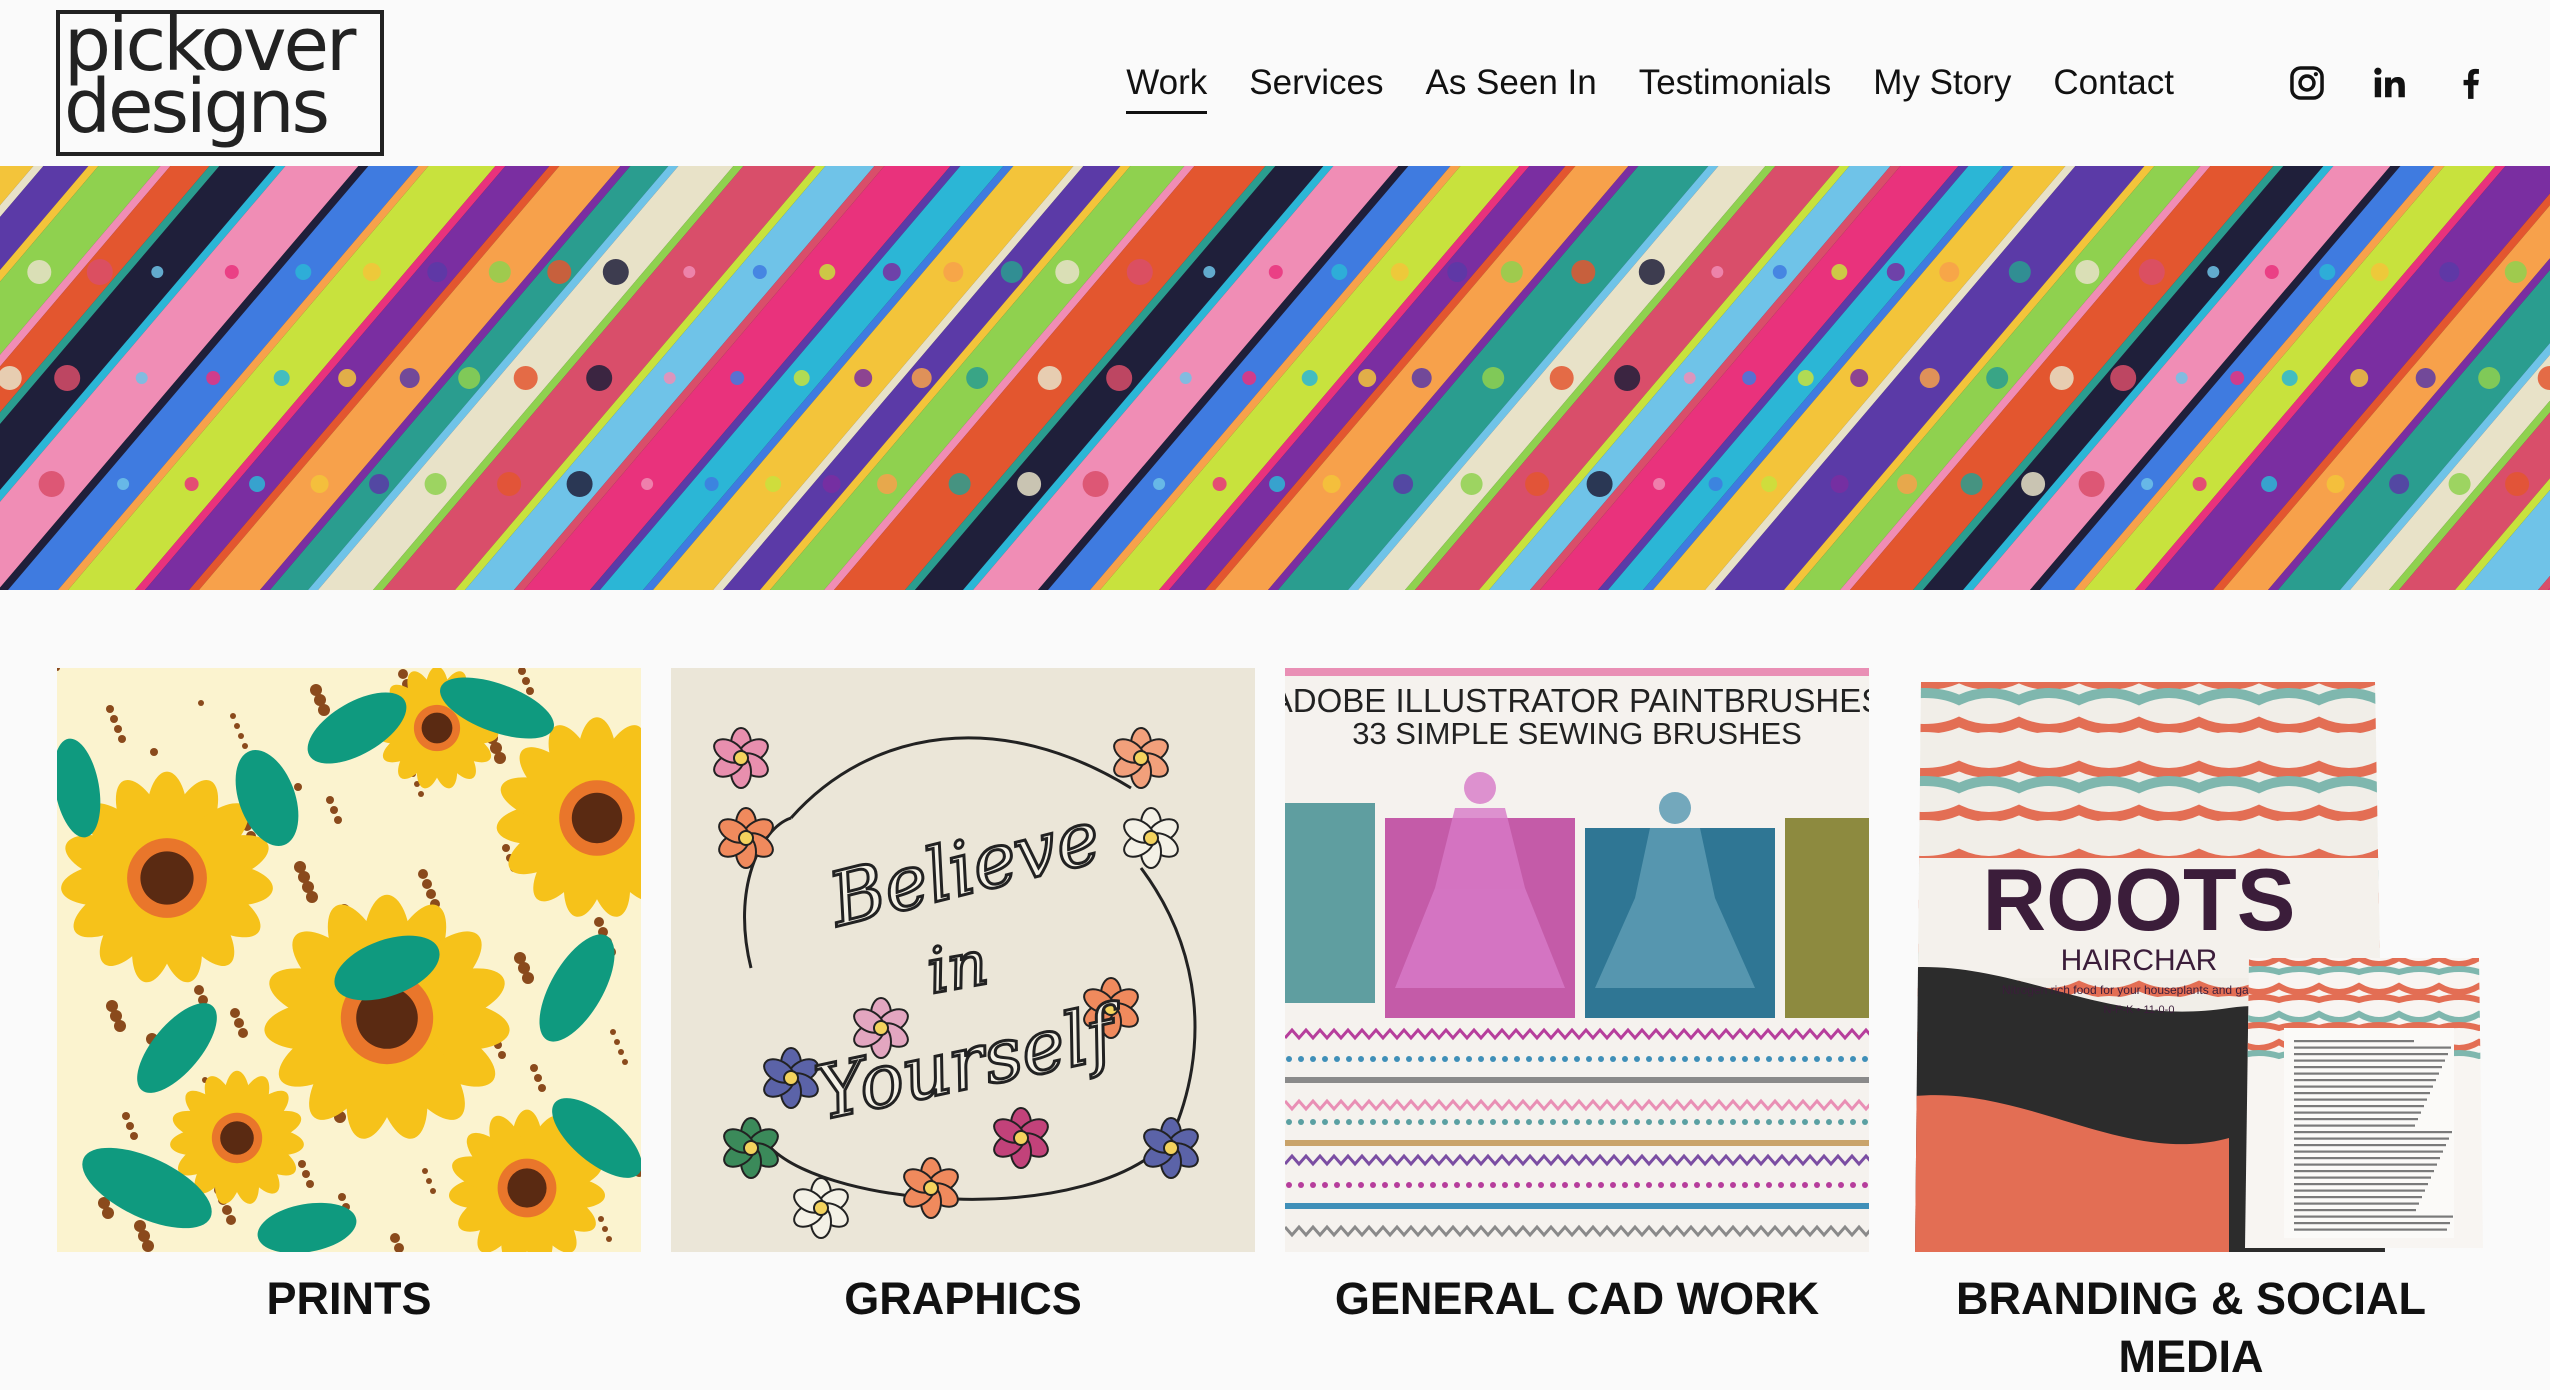  What do you see at coordinates (1577, 700) in the screenshot?
I see `poster-title-line1: ADOBE ILLUSTRATOR PAINTBRUSHES` at bounding box center [1577, 700].